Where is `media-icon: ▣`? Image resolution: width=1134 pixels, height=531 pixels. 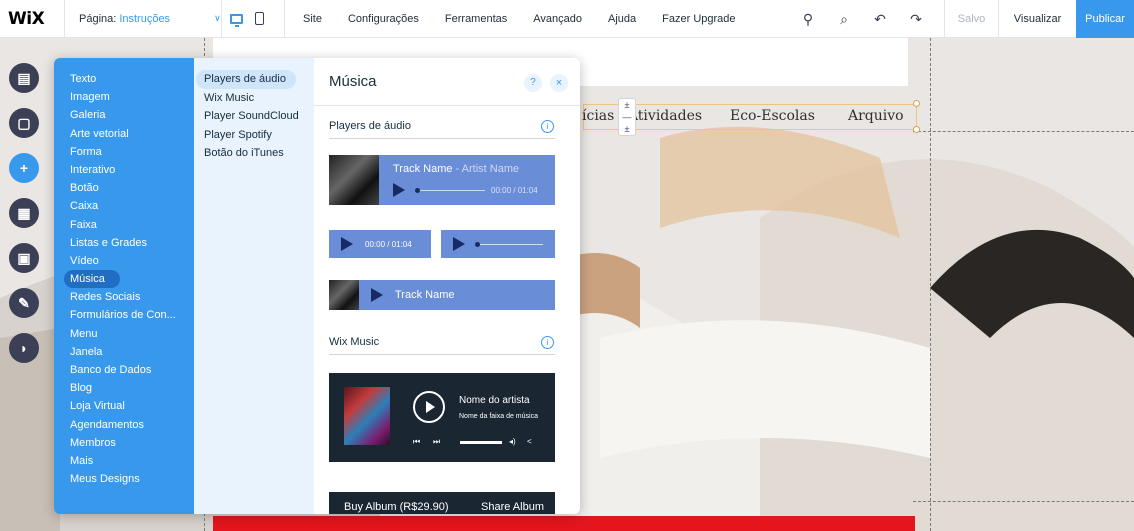
media-icon: ▣ is located at coordinates (24, 258).